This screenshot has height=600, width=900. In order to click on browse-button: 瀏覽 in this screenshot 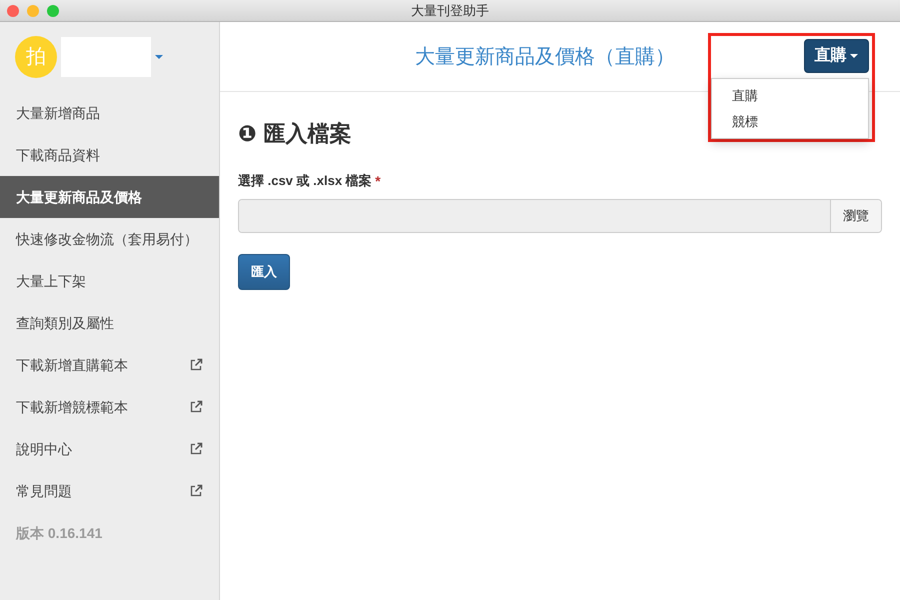, I will do `click(855, 216)`.